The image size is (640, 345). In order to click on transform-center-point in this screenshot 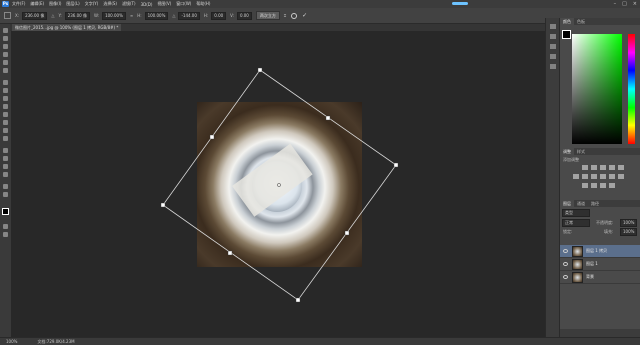, I will do `click(279, 185)`.